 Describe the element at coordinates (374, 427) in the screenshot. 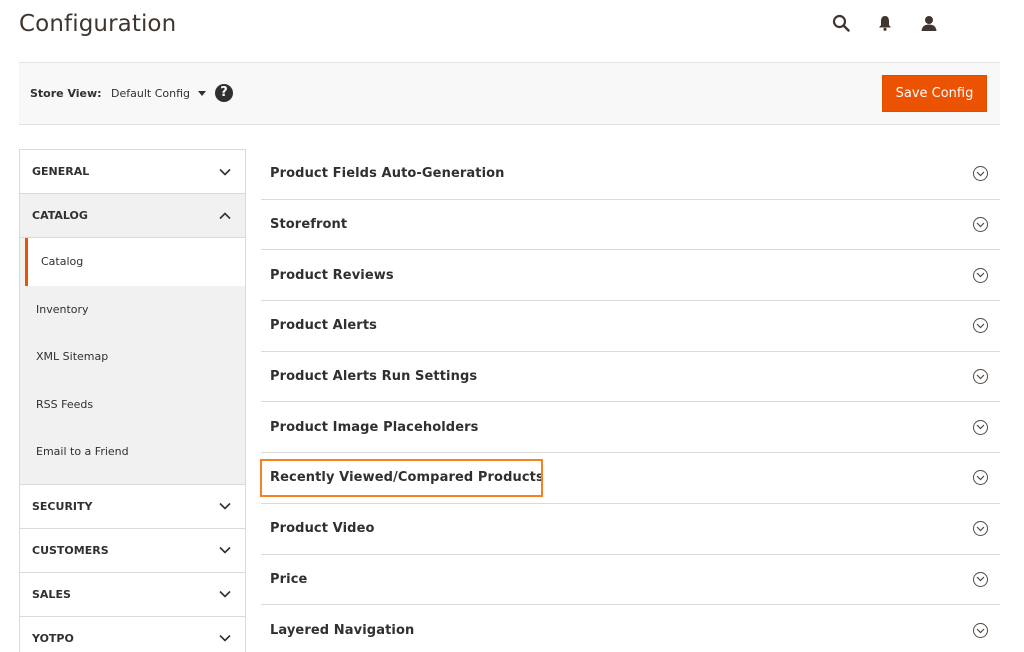

I see `section-title: Product Image Placeholders` at that location.